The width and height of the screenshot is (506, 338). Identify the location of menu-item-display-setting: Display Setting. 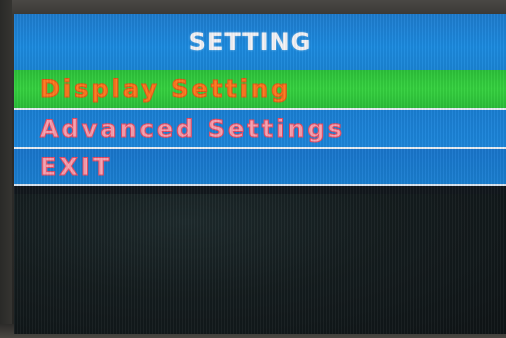
(260, 89).